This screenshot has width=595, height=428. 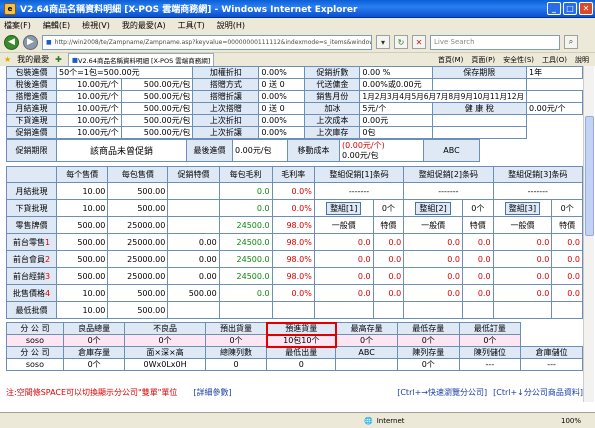 What do you see at coordinates (554, 60) in the screenshot?
I see `toolbar-item: 工具(O)` at bounding box center [554, 60].